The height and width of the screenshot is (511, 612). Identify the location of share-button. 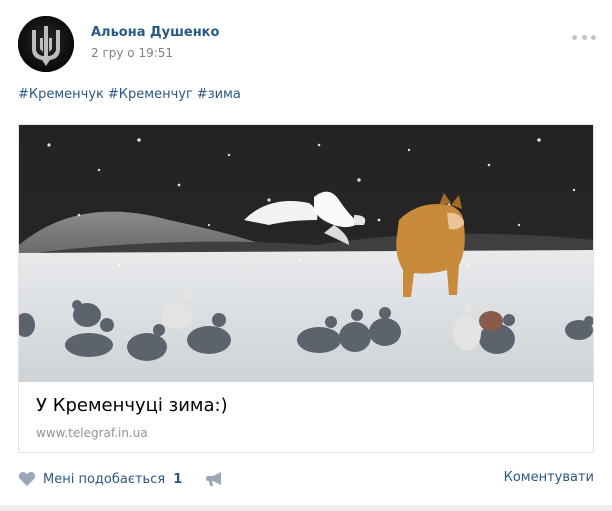
(215, 479).